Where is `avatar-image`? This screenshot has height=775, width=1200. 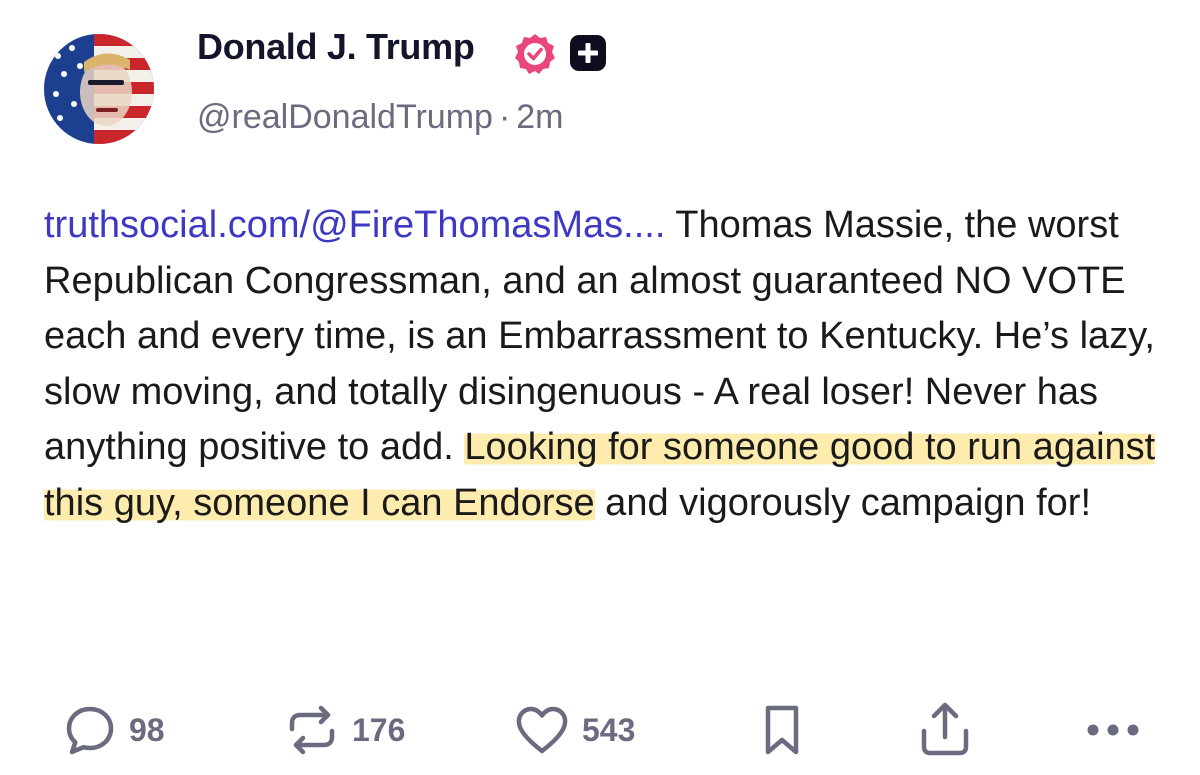
avatar-image is located at coordinates (99, 89).